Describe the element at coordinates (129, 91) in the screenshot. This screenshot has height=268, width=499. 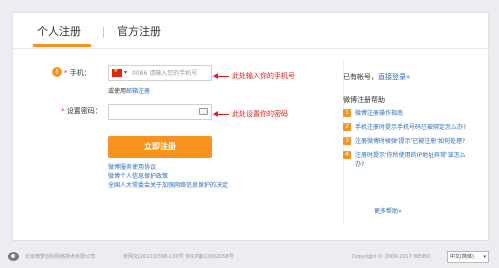
I see `email-register-link: 或使用邮箱注册` at that location.